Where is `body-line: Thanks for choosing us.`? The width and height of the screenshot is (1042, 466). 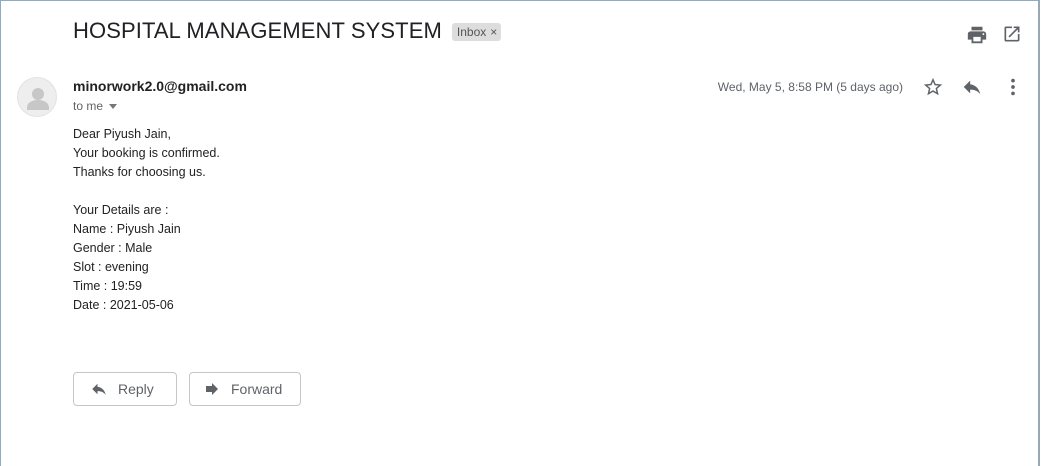
body-line: Thanks for choosing us. is located at coordinates (139, 172).